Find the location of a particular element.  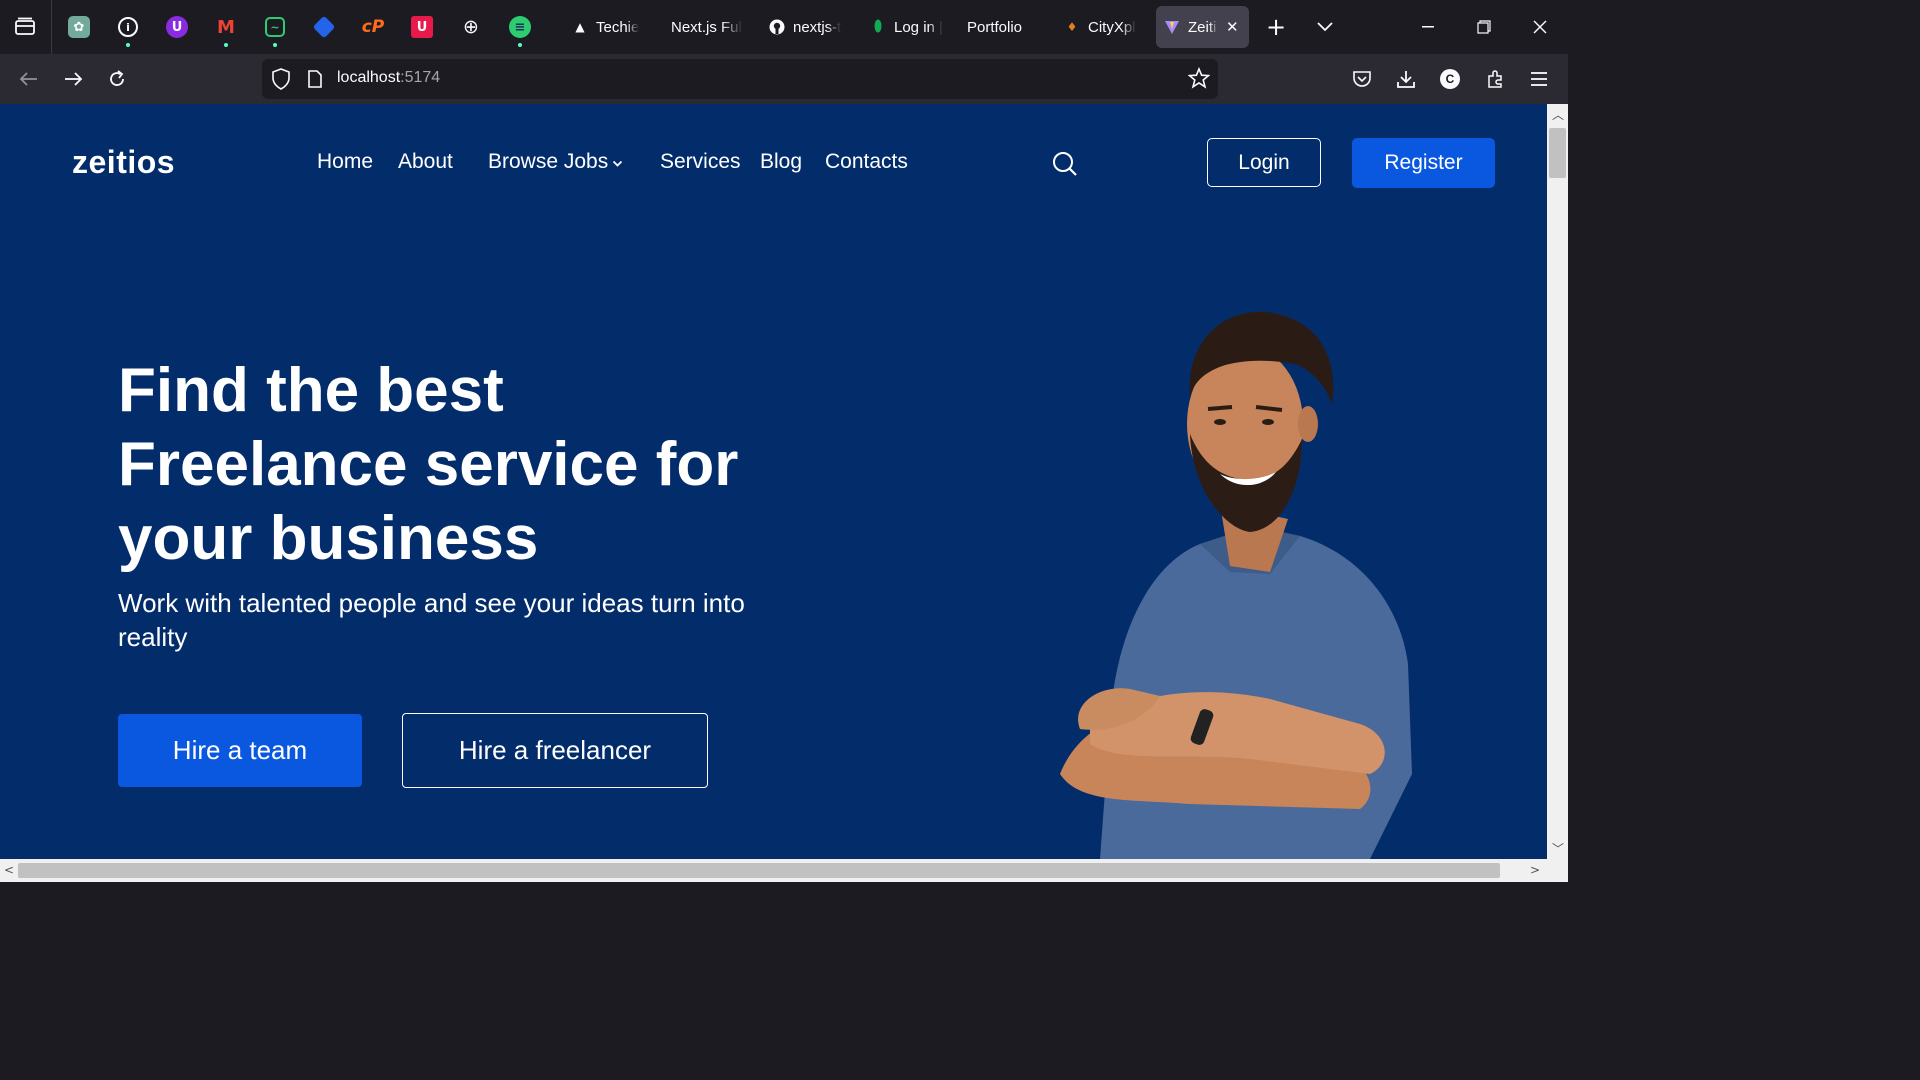

nav-blog: Blog is located at coordinates (781, 162).